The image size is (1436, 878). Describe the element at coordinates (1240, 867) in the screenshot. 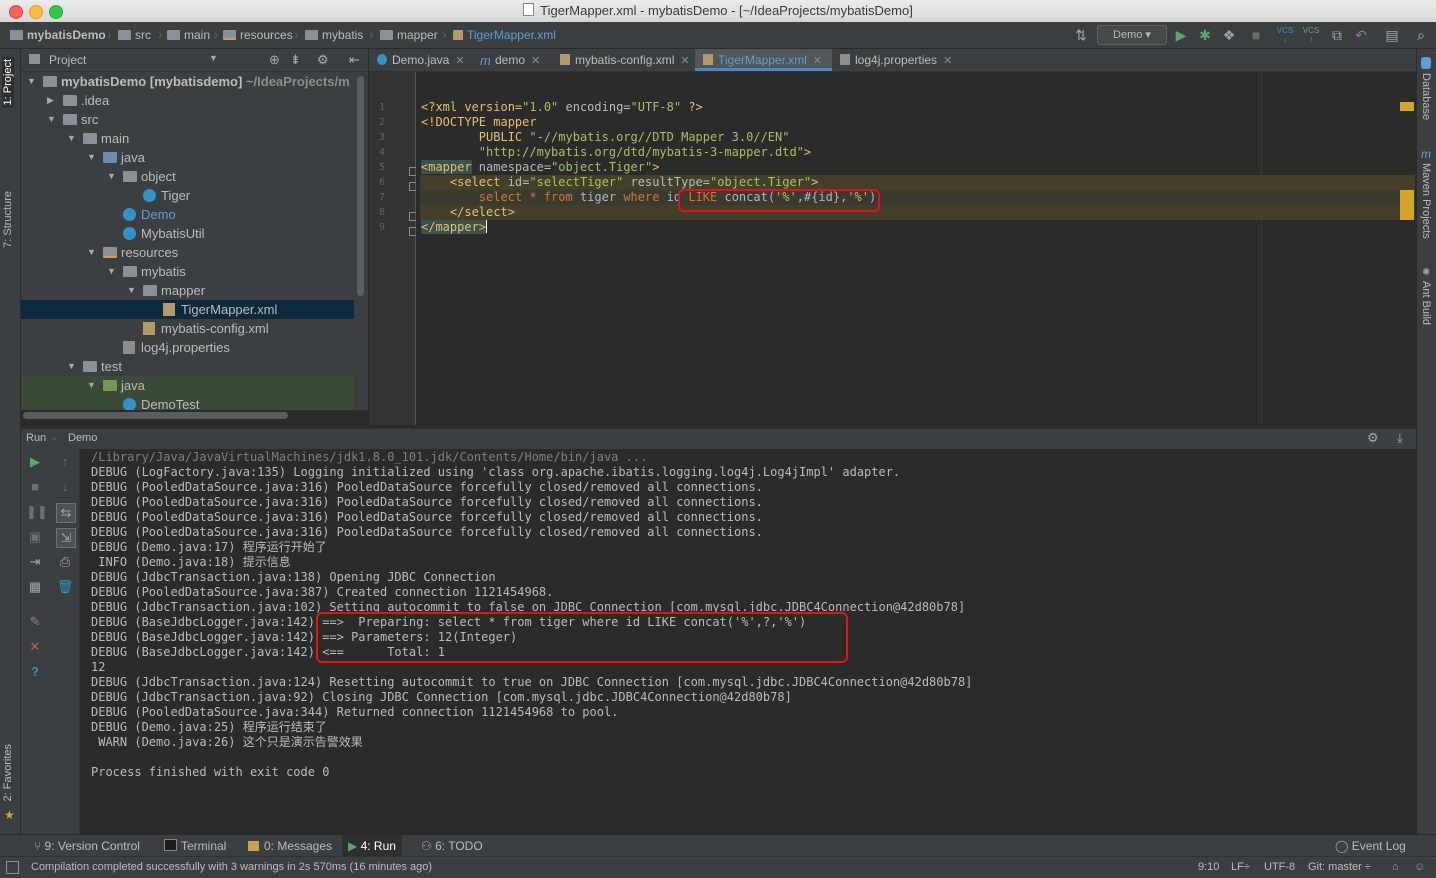

I see `line-separator: LF÷` at that location.